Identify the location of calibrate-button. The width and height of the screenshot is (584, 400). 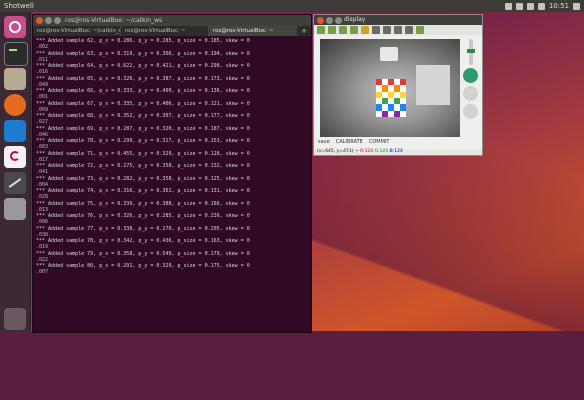
(470, 75).